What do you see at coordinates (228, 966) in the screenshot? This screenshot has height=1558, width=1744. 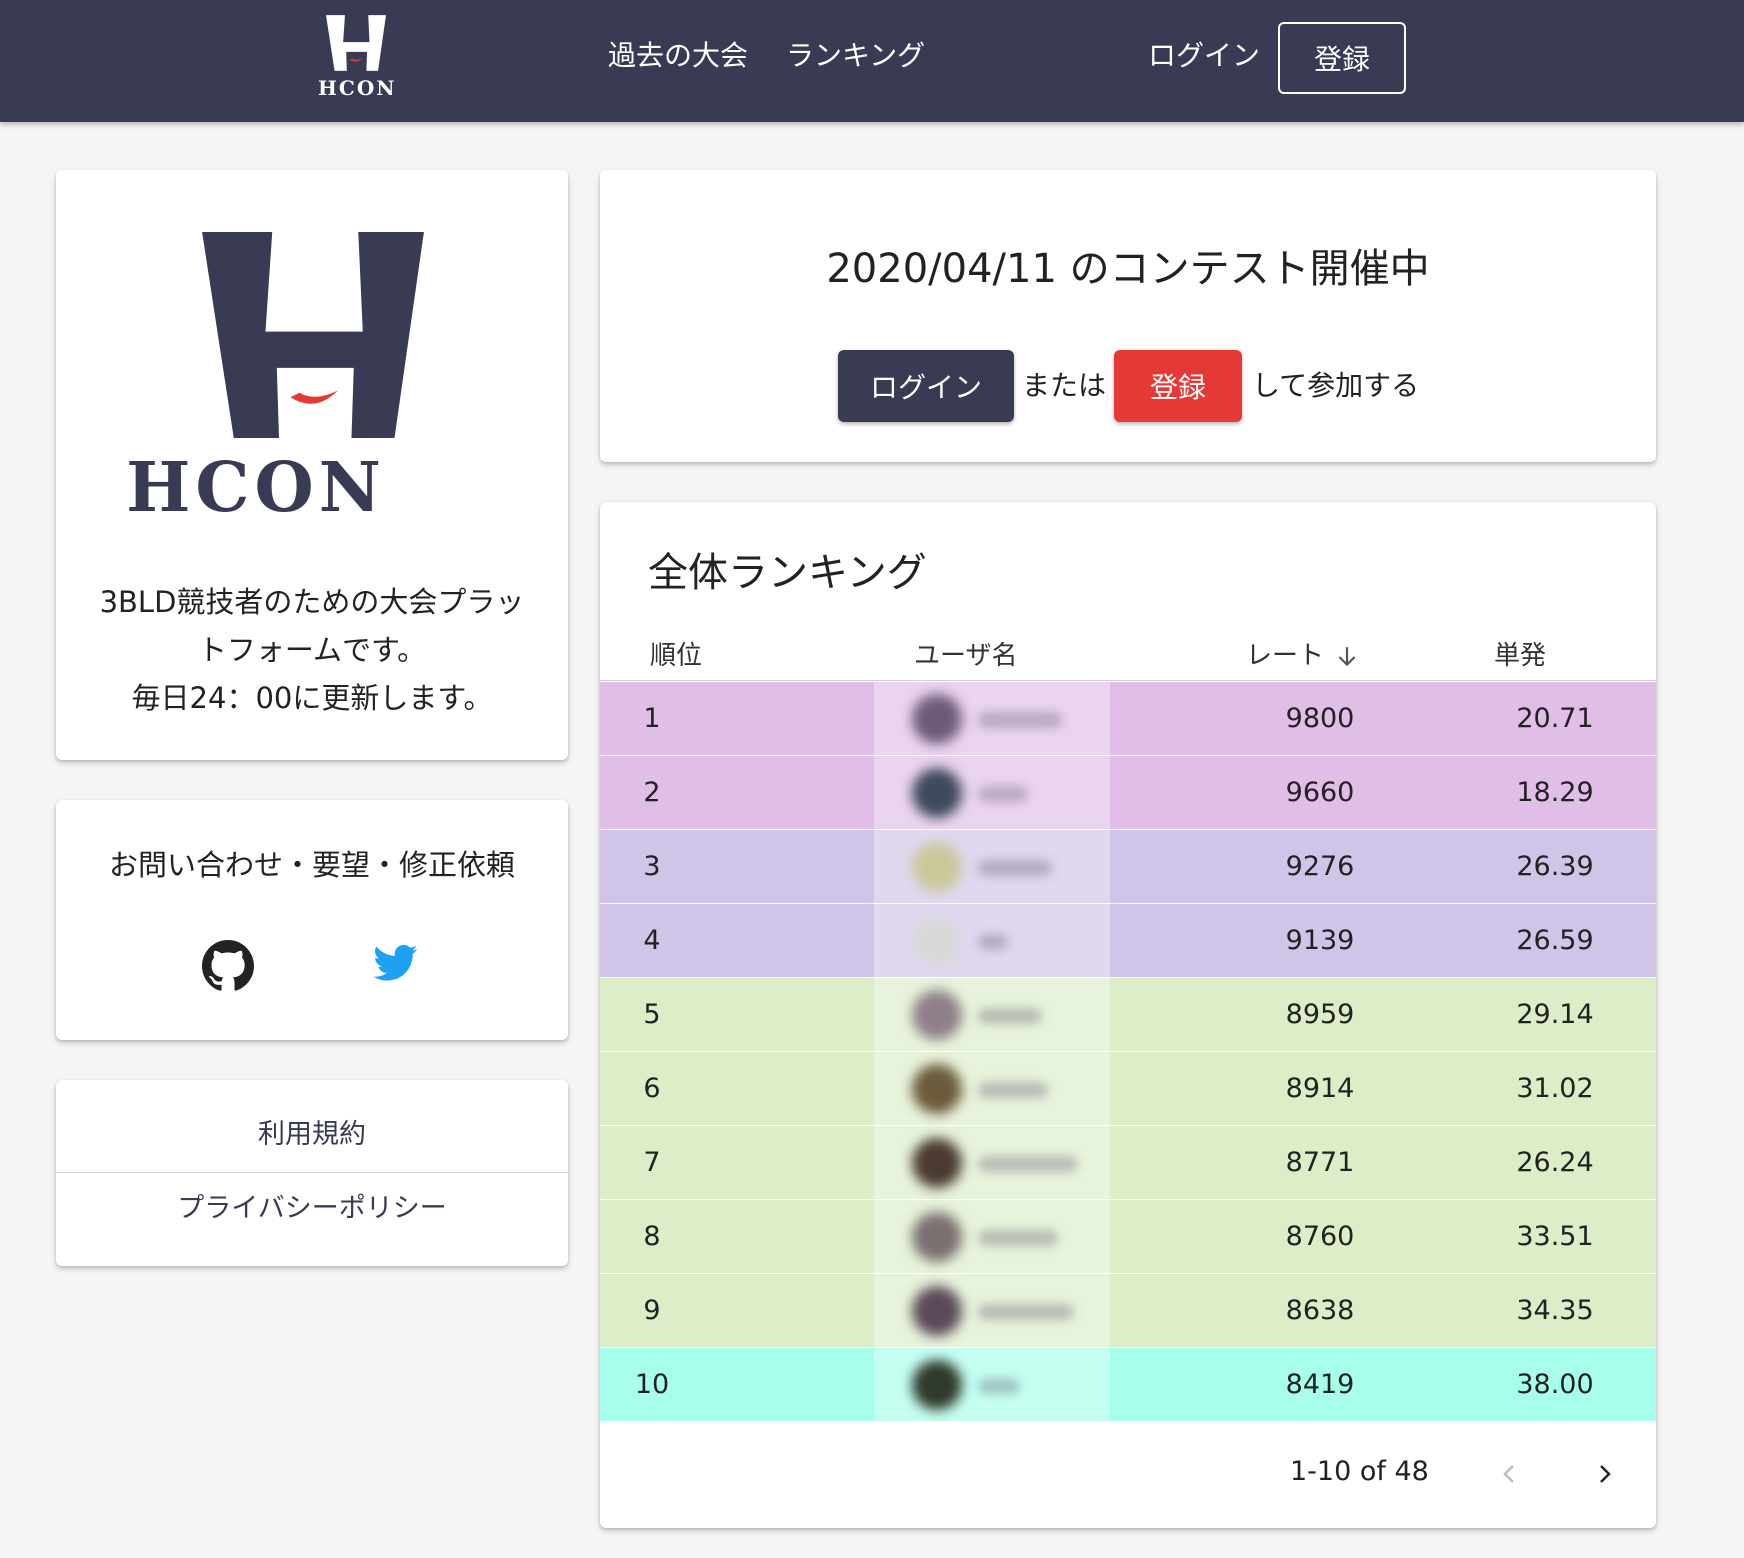 I see `github-icon` at bounding box center [228, 966].